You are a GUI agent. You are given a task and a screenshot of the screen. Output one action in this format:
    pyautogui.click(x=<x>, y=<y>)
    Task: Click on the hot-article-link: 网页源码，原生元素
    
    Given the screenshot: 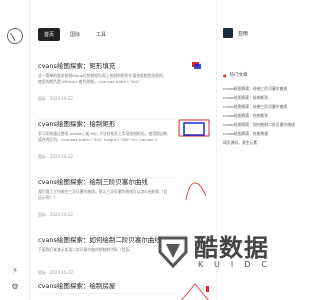 What is the action you would take?
    pyautogui.click(x=260, y=142)
    